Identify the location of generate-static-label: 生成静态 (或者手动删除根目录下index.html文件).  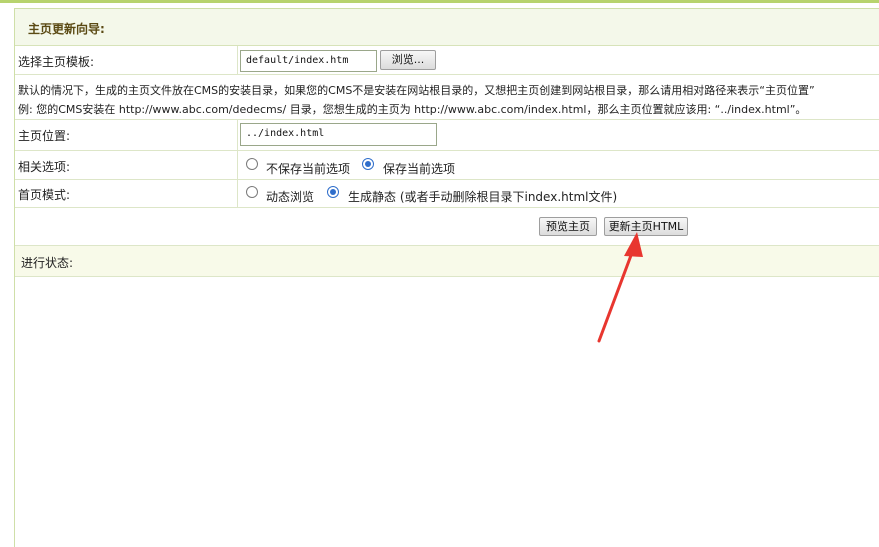
(482, 196).